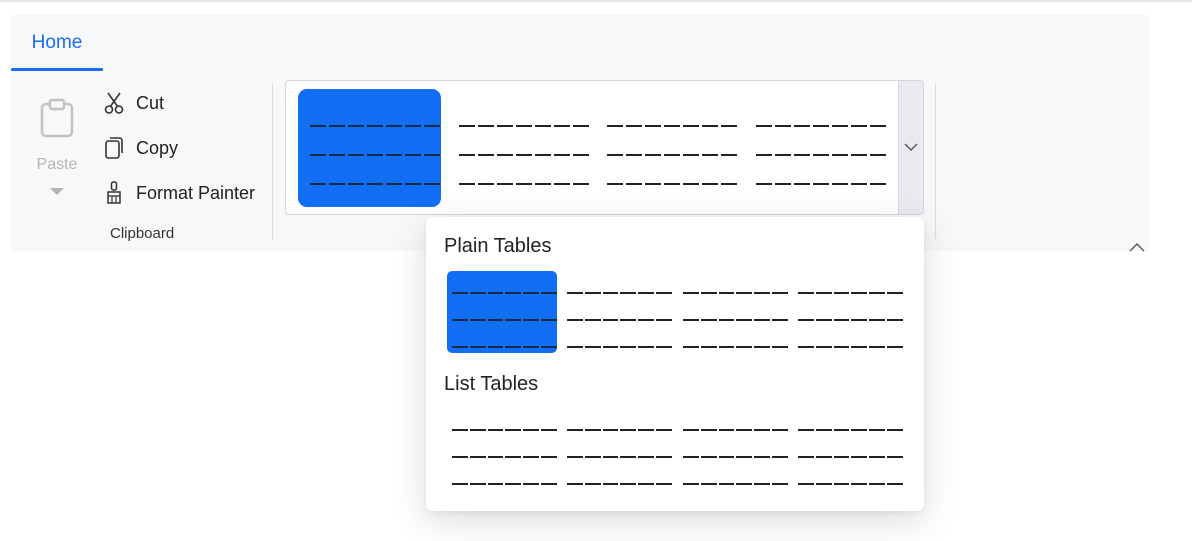  I want to click on tab-home: Home, so click(57, 43).